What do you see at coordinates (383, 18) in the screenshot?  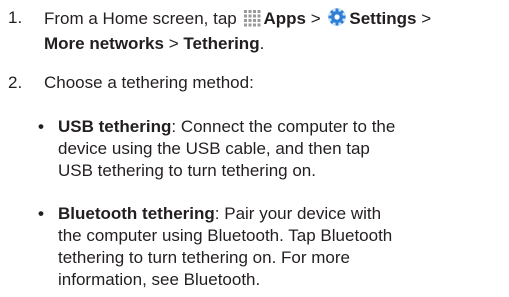 I see `settings-label: Settings` at bounding box center [383, 18].